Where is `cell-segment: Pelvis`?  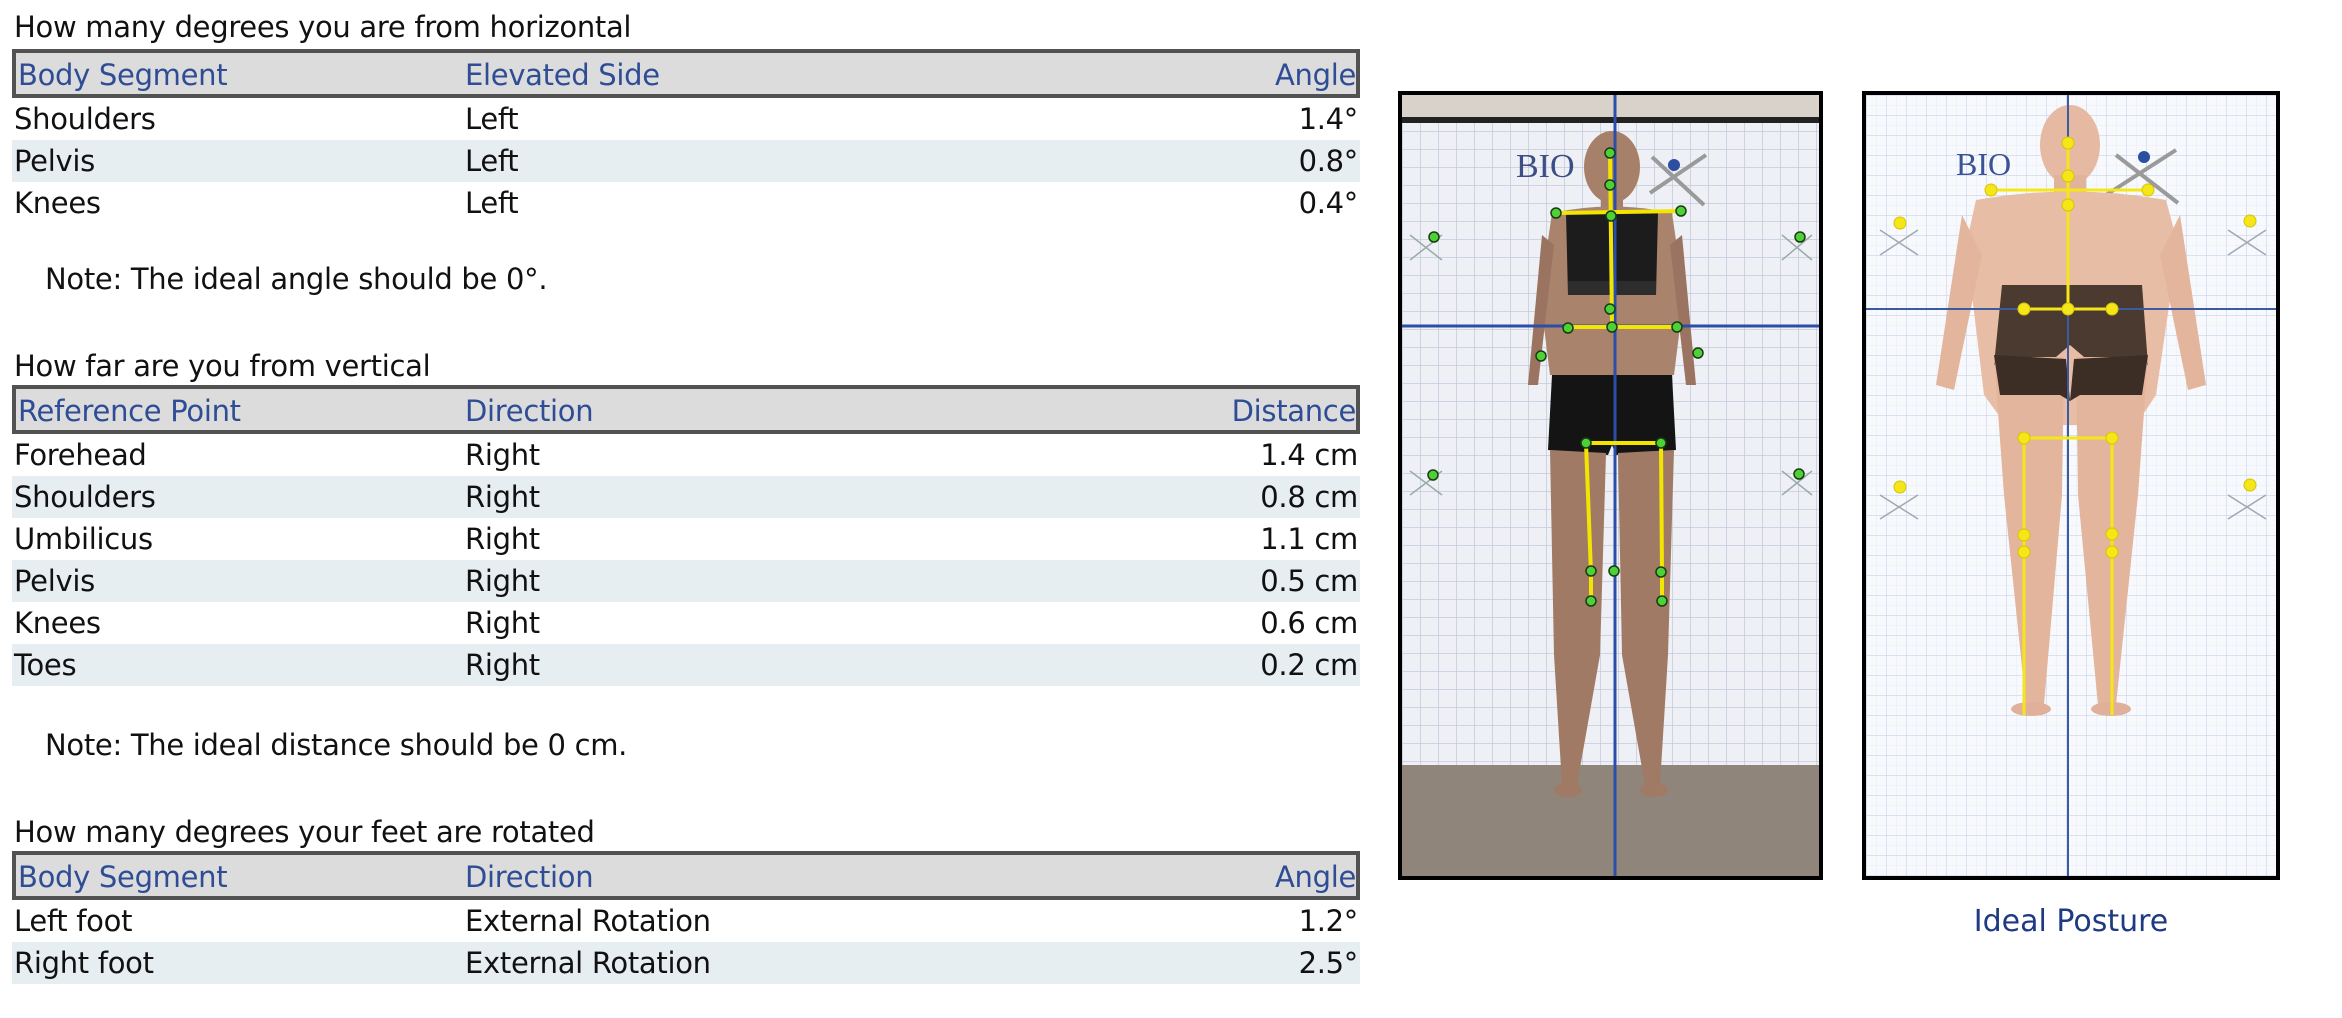
cell-segment: Pelvis is located at coordinates (54, 161).